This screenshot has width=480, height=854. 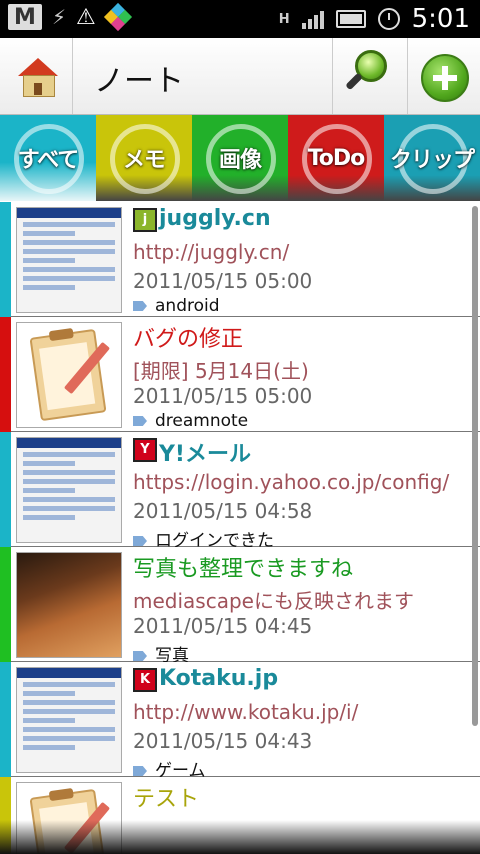 I want to click on note-subtitle: http://juggly.cn/, so click(x=211, y=252).